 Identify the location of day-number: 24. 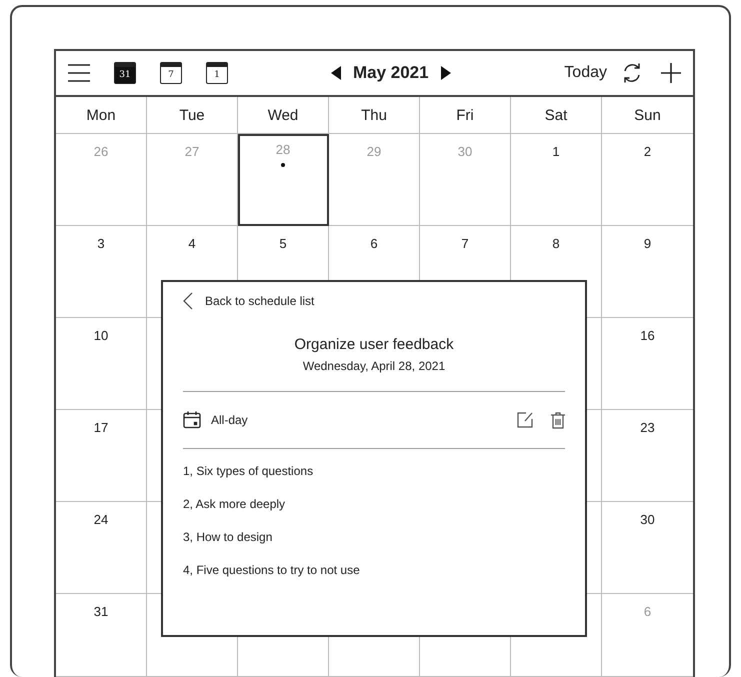
(101, 519).